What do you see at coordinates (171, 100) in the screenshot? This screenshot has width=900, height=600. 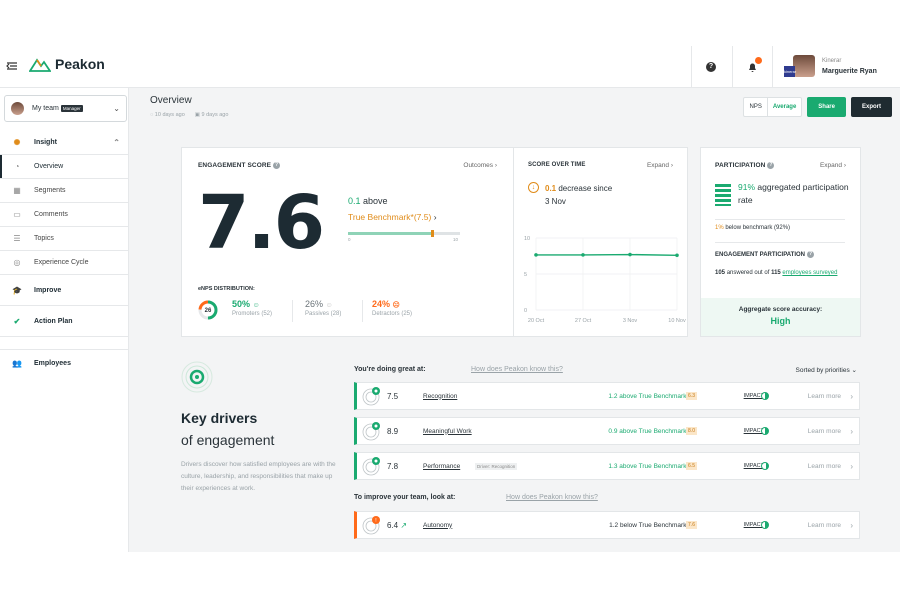 I see `page-title: Overview` at bounding box center [171, 100].